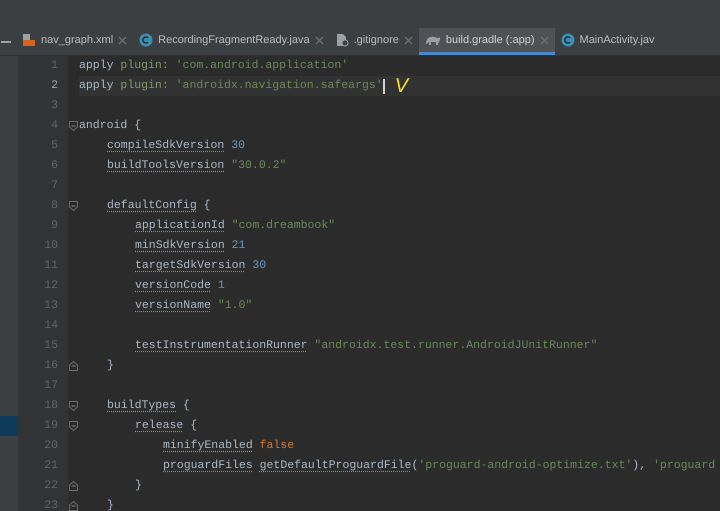 This screenshot has width=720, height=511. Describe the element at coordinates (235, 226) in the screenshot. I see `code-line: applicationId "com.dreambook"` at that location.